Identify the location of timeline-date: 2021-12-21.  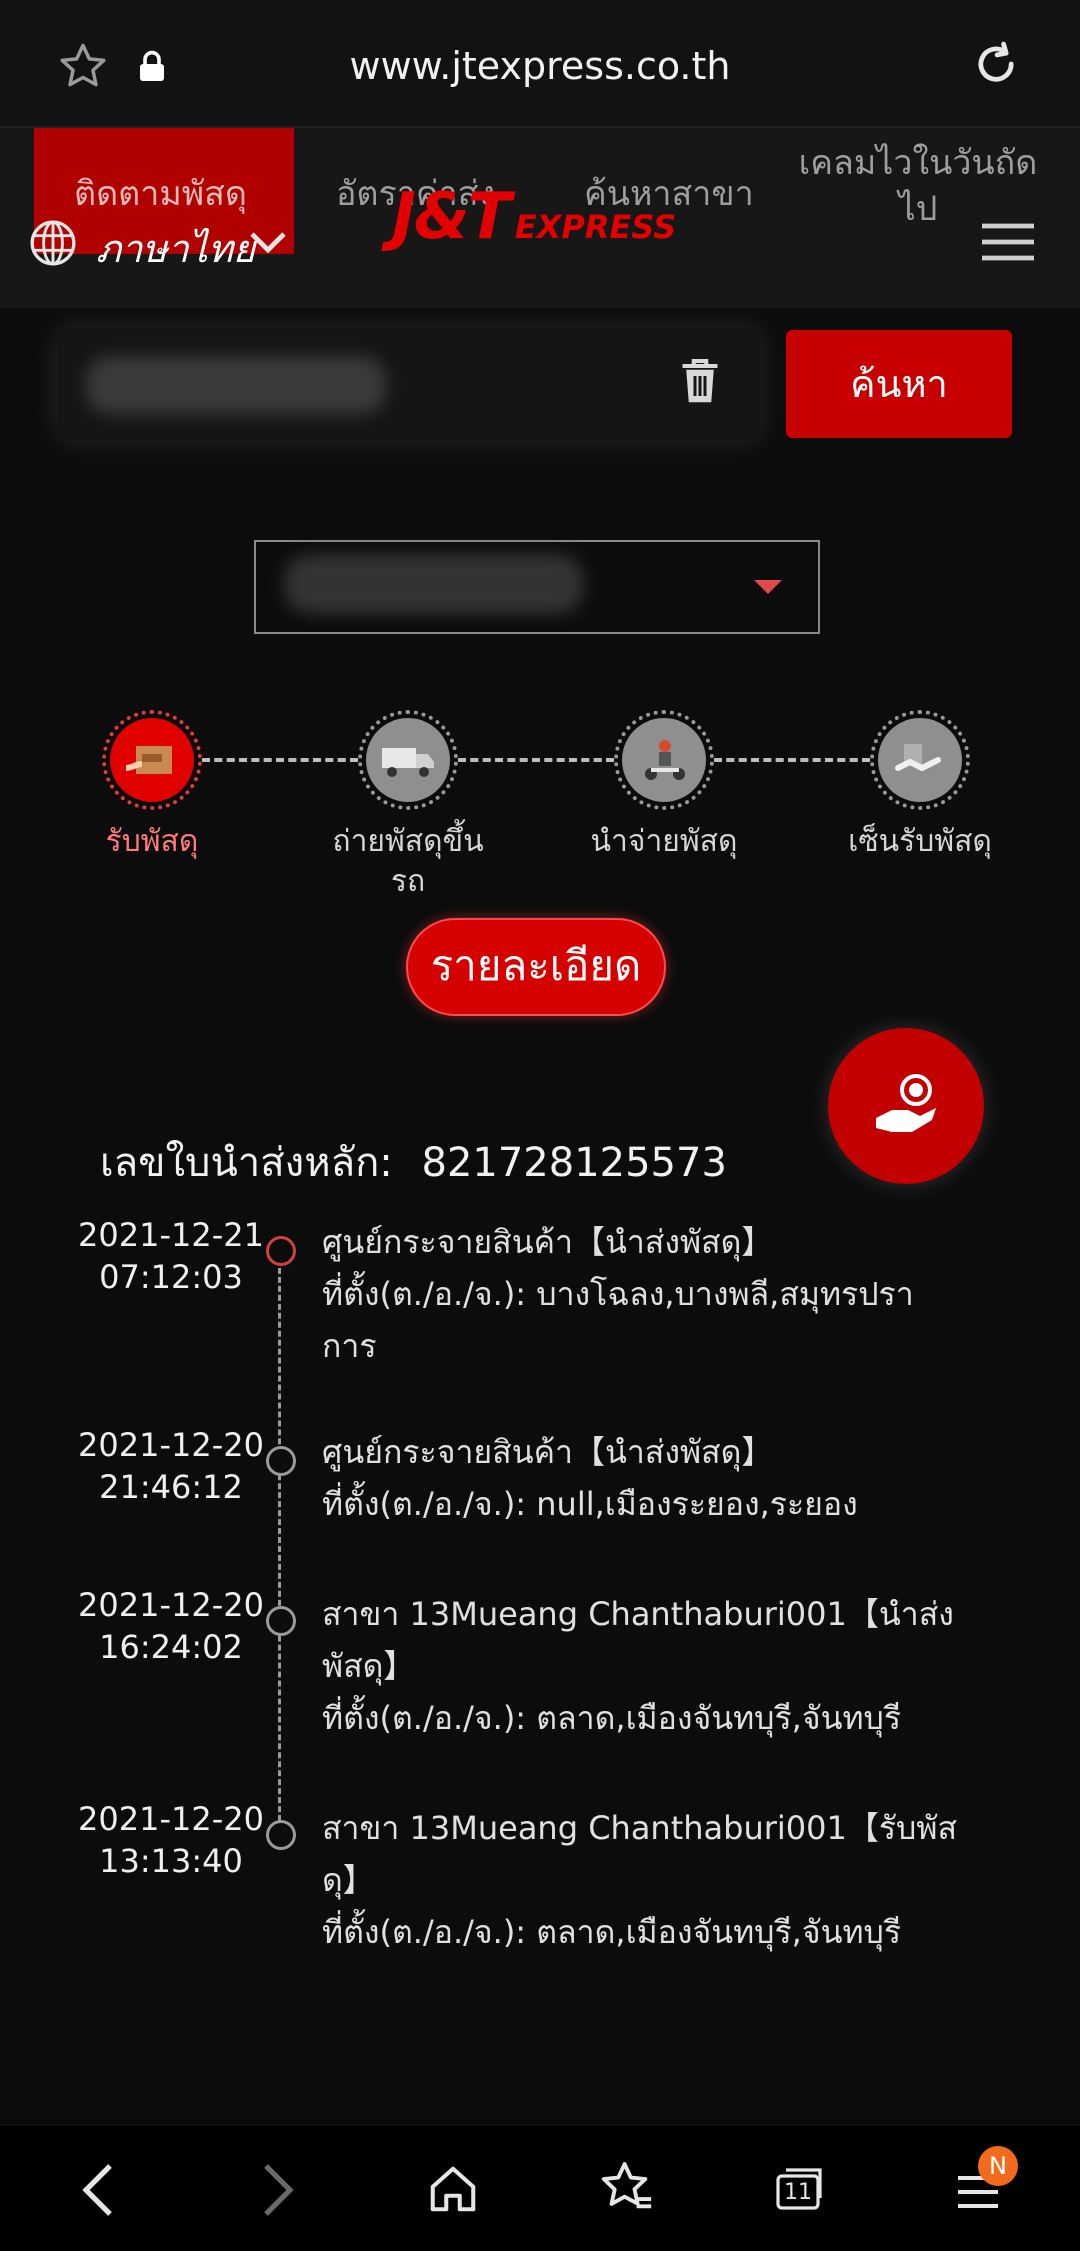
(171, 1235).